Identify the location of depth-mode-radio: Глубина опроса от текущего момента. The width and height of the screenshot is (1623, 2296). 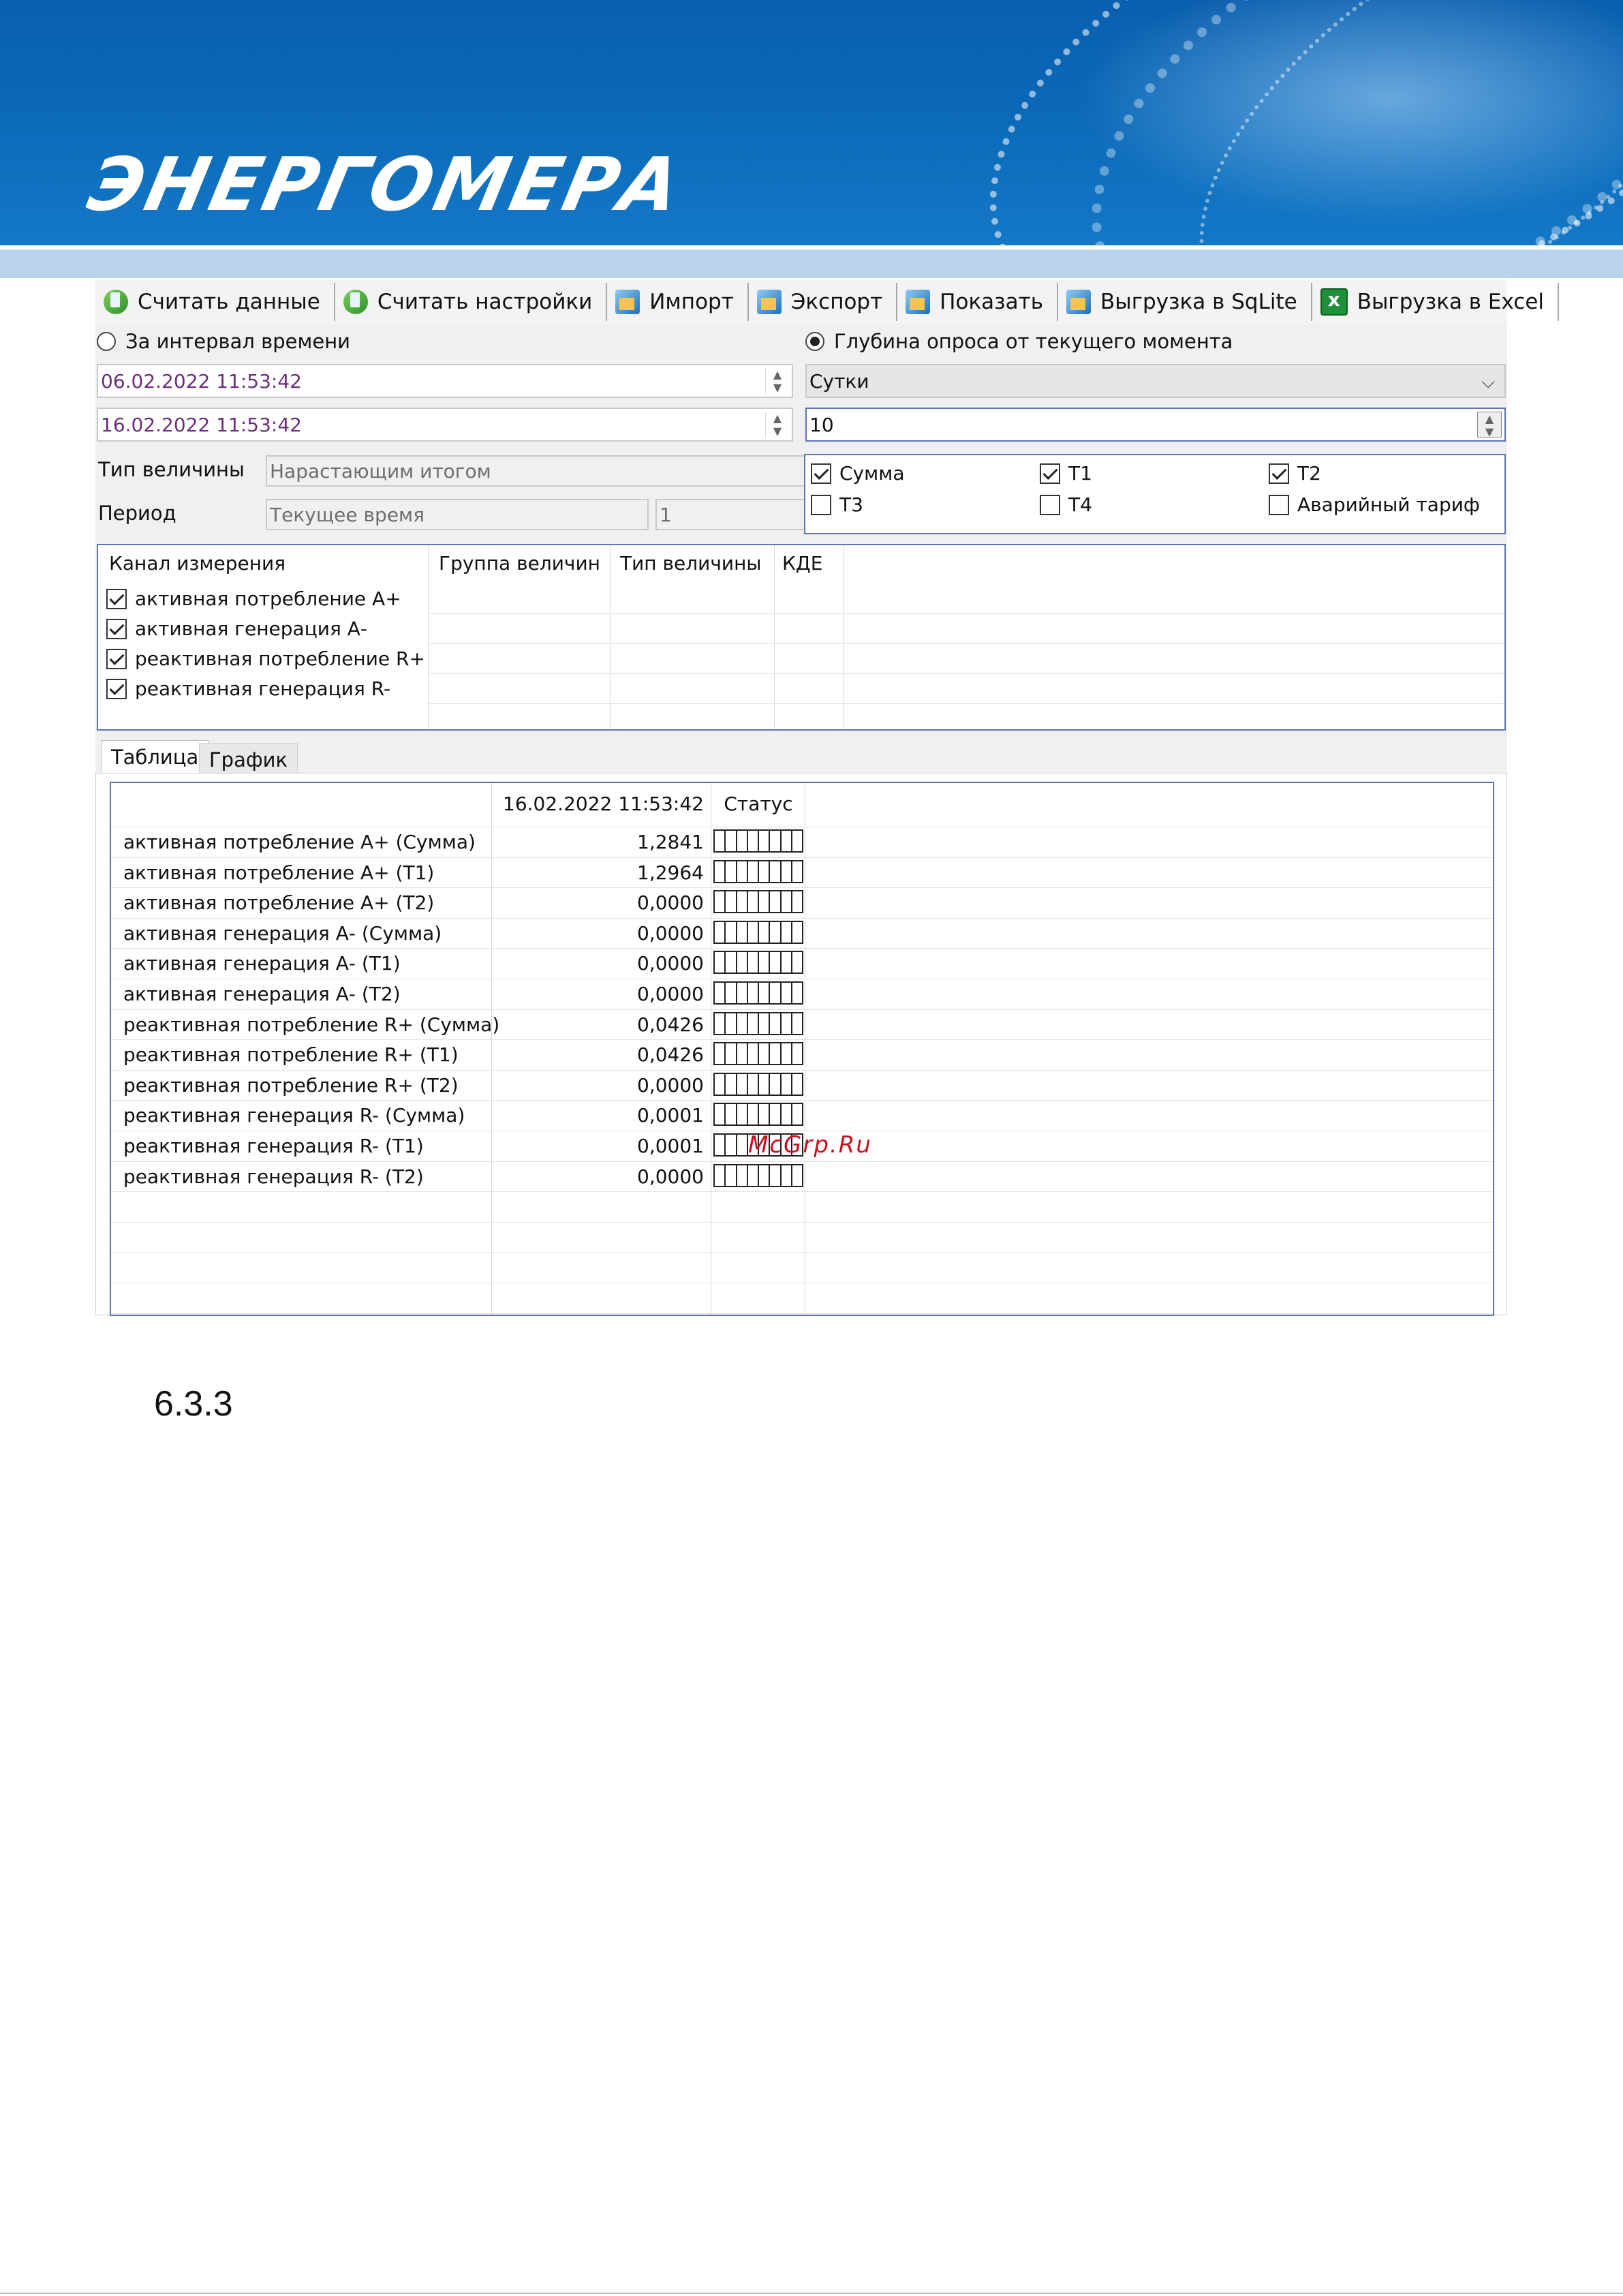
(1019, 341).